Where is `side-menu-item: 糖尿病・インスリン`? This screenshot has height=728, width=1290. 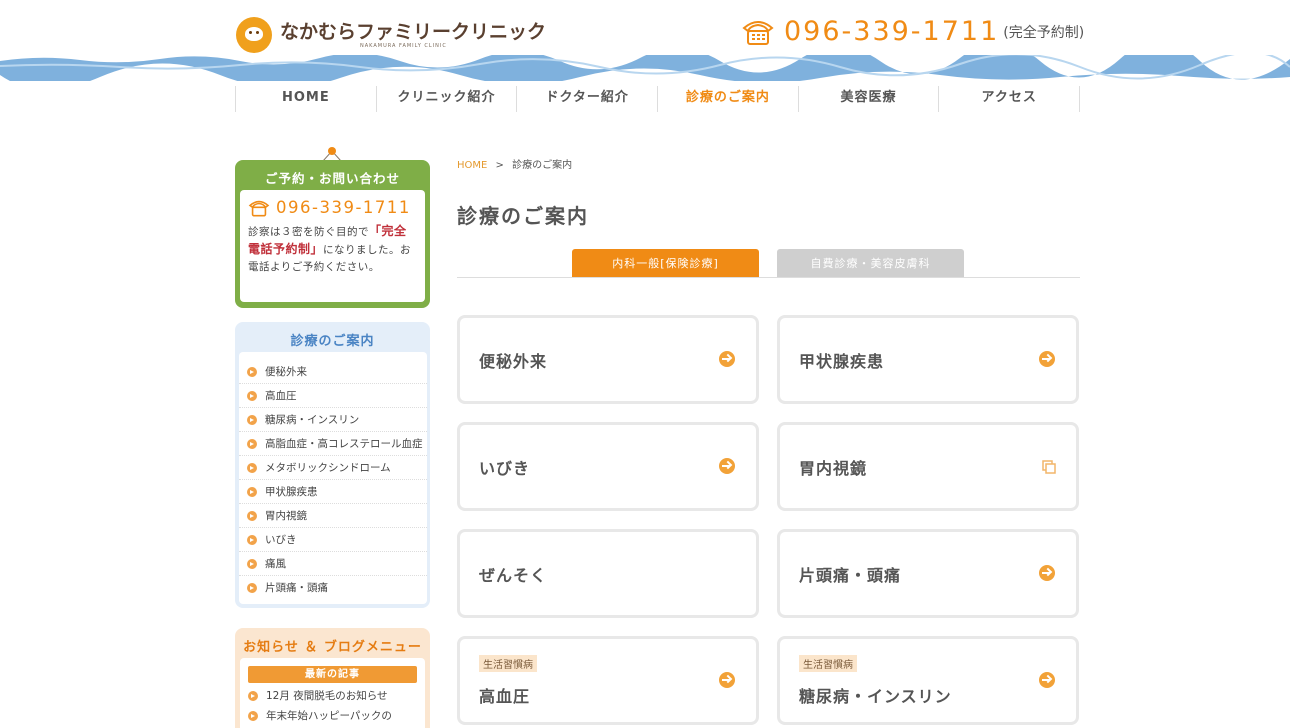 side-menu-item: 糖尿病・インスリン is located at coordinates (333, 420).